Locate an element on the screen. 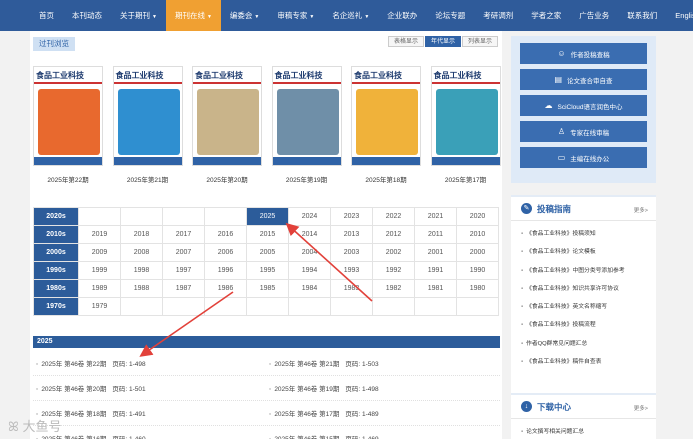  nav-item-13: English is located at coordinates (679, 15).